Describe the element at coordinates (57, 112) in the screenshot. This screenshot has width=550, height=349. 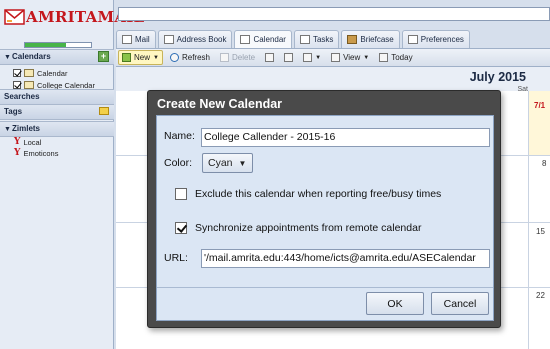
I see `tags-section-header: Tags` at that location.